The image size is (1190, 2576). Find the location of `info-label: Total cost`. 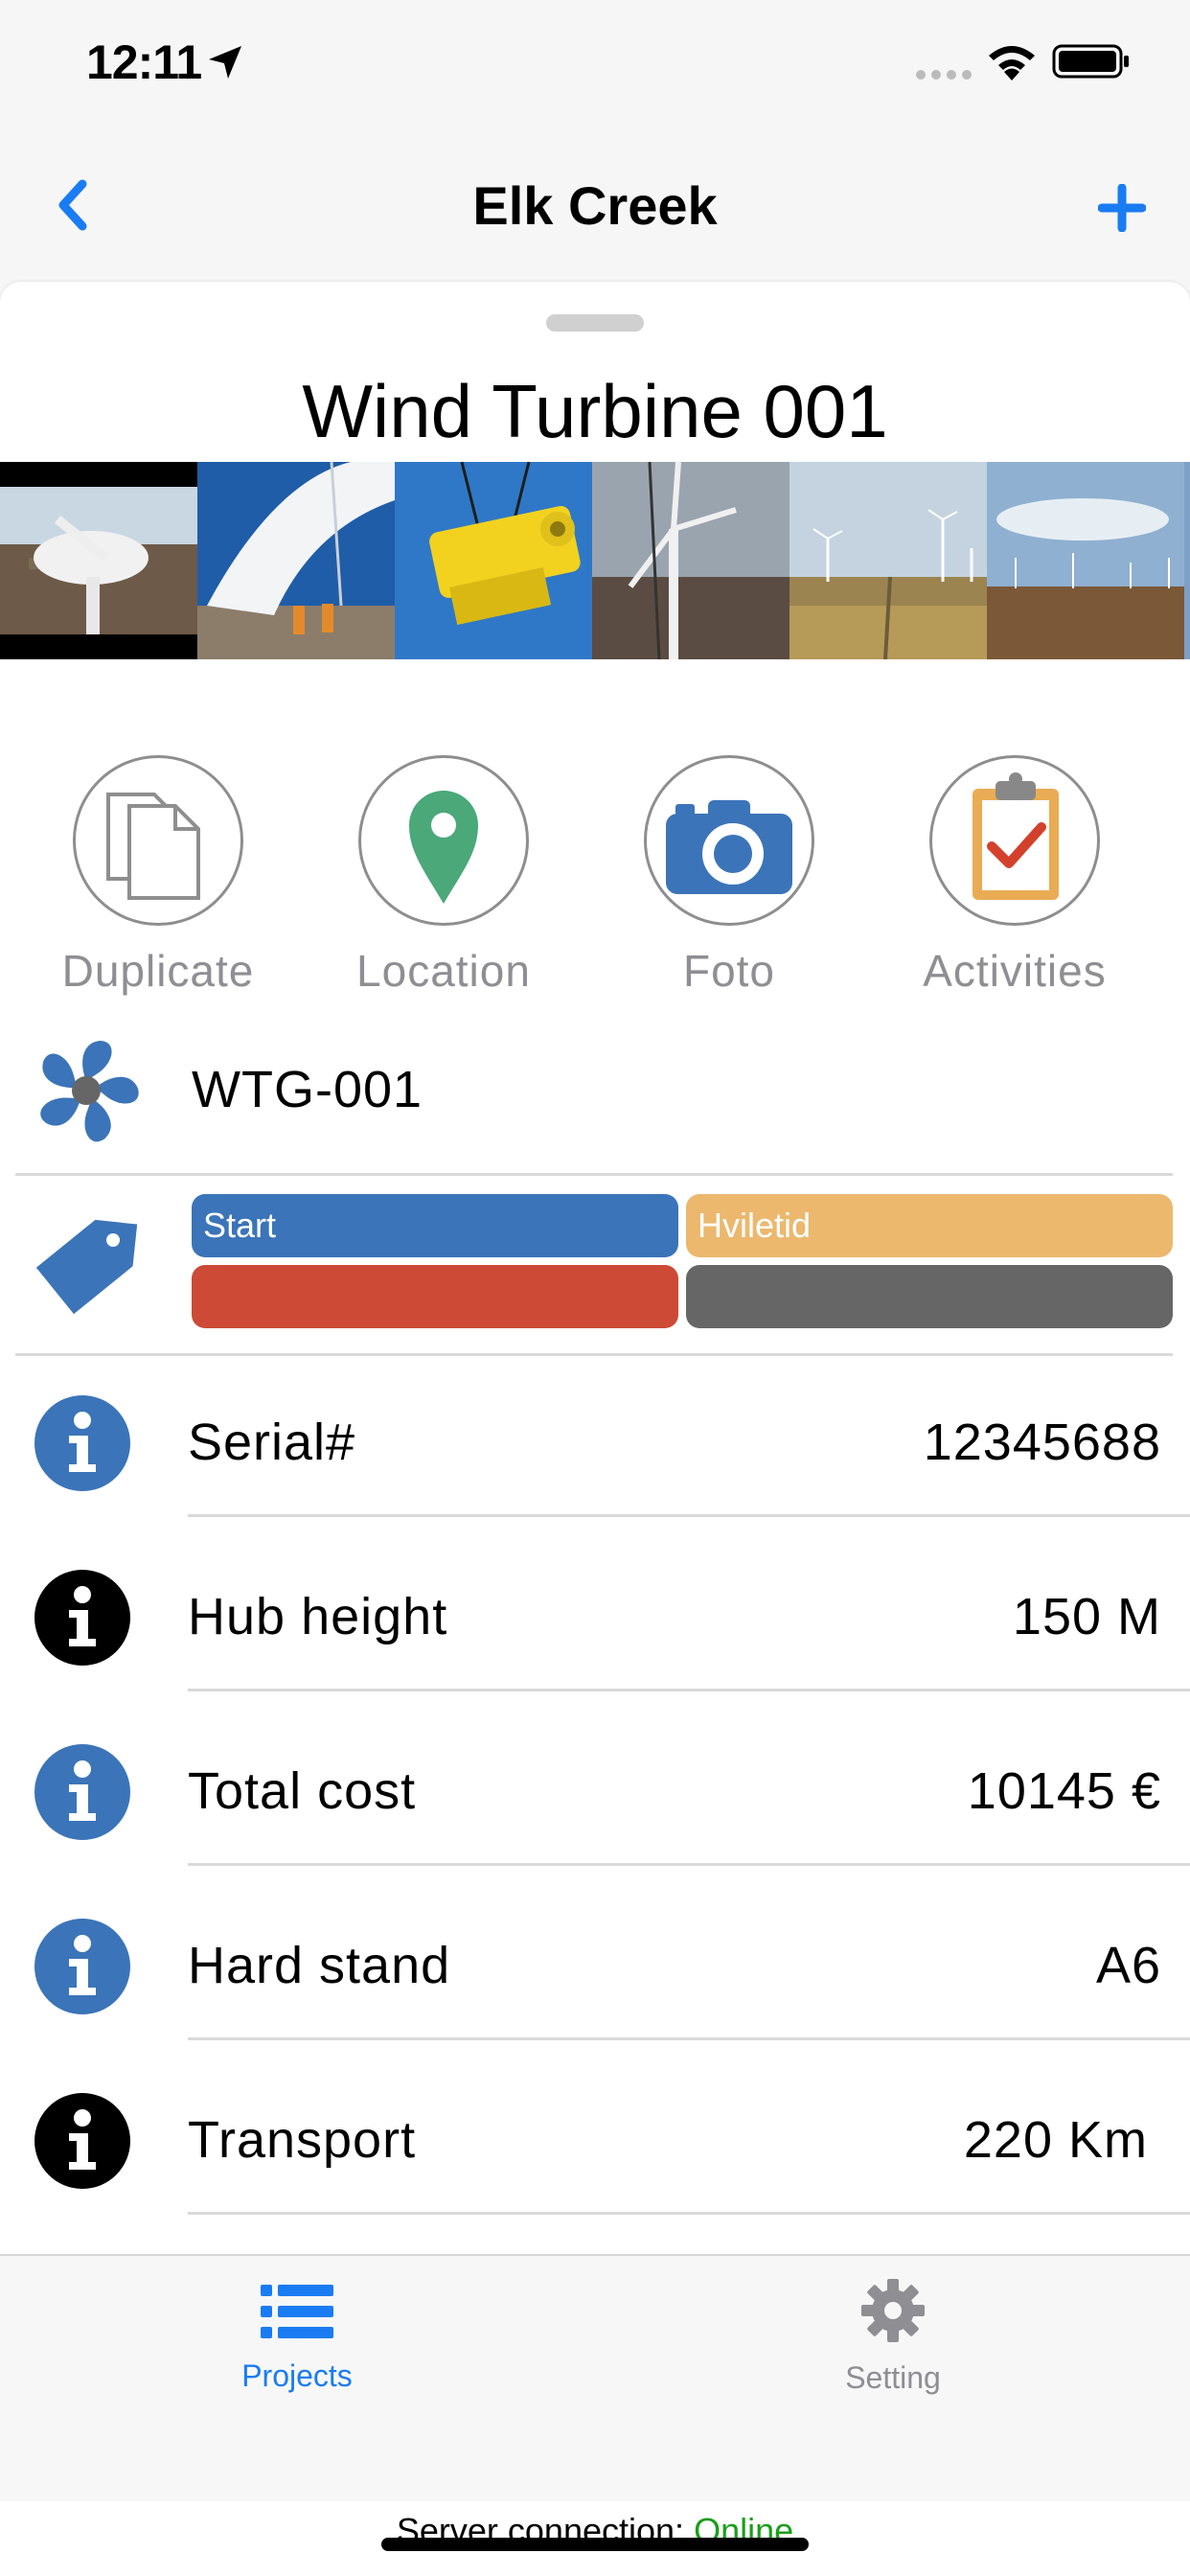

info-label: Total cost is located at coordinates (303, 1791).